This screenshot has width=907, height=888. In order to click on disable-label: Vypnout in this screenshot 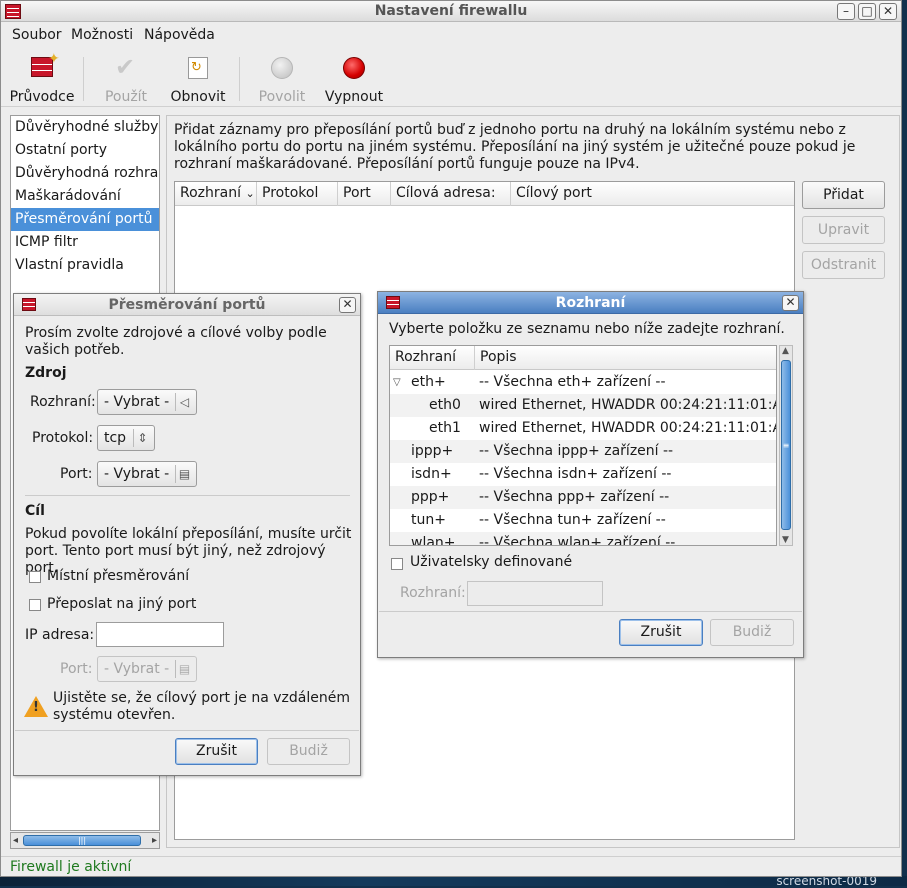, I will do `click(354, 97)`.